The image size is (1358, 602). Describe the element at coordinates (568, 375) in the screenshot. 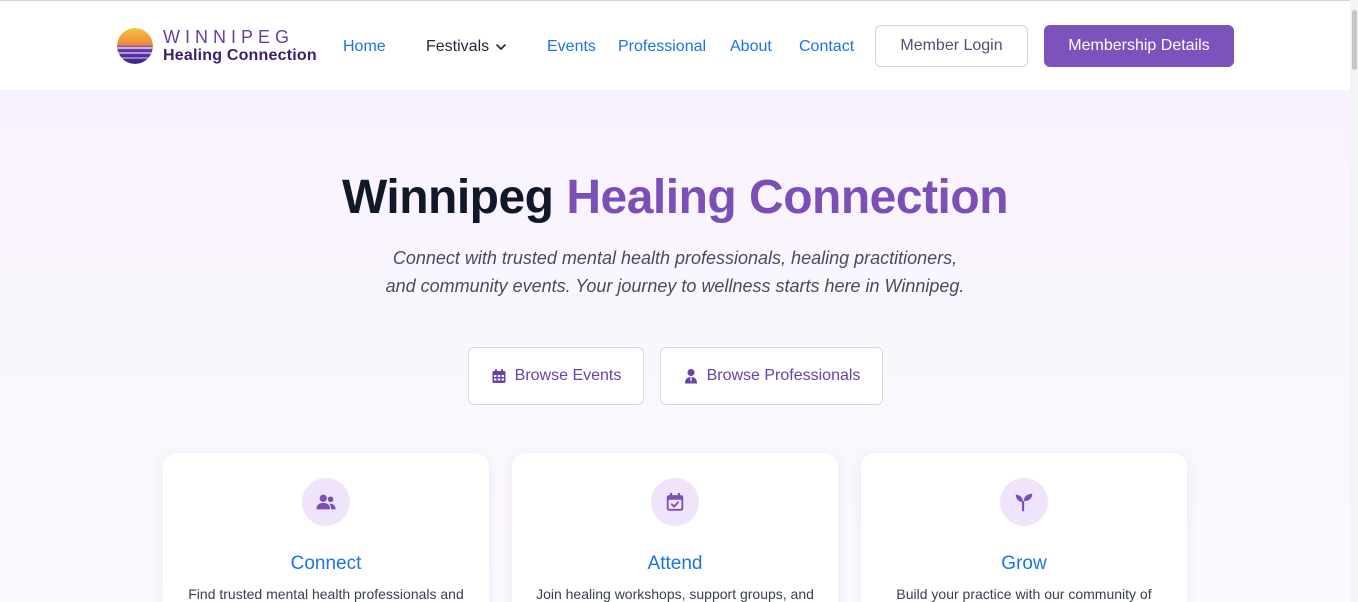

I see `browse-events-label: Browse Events` at that location.